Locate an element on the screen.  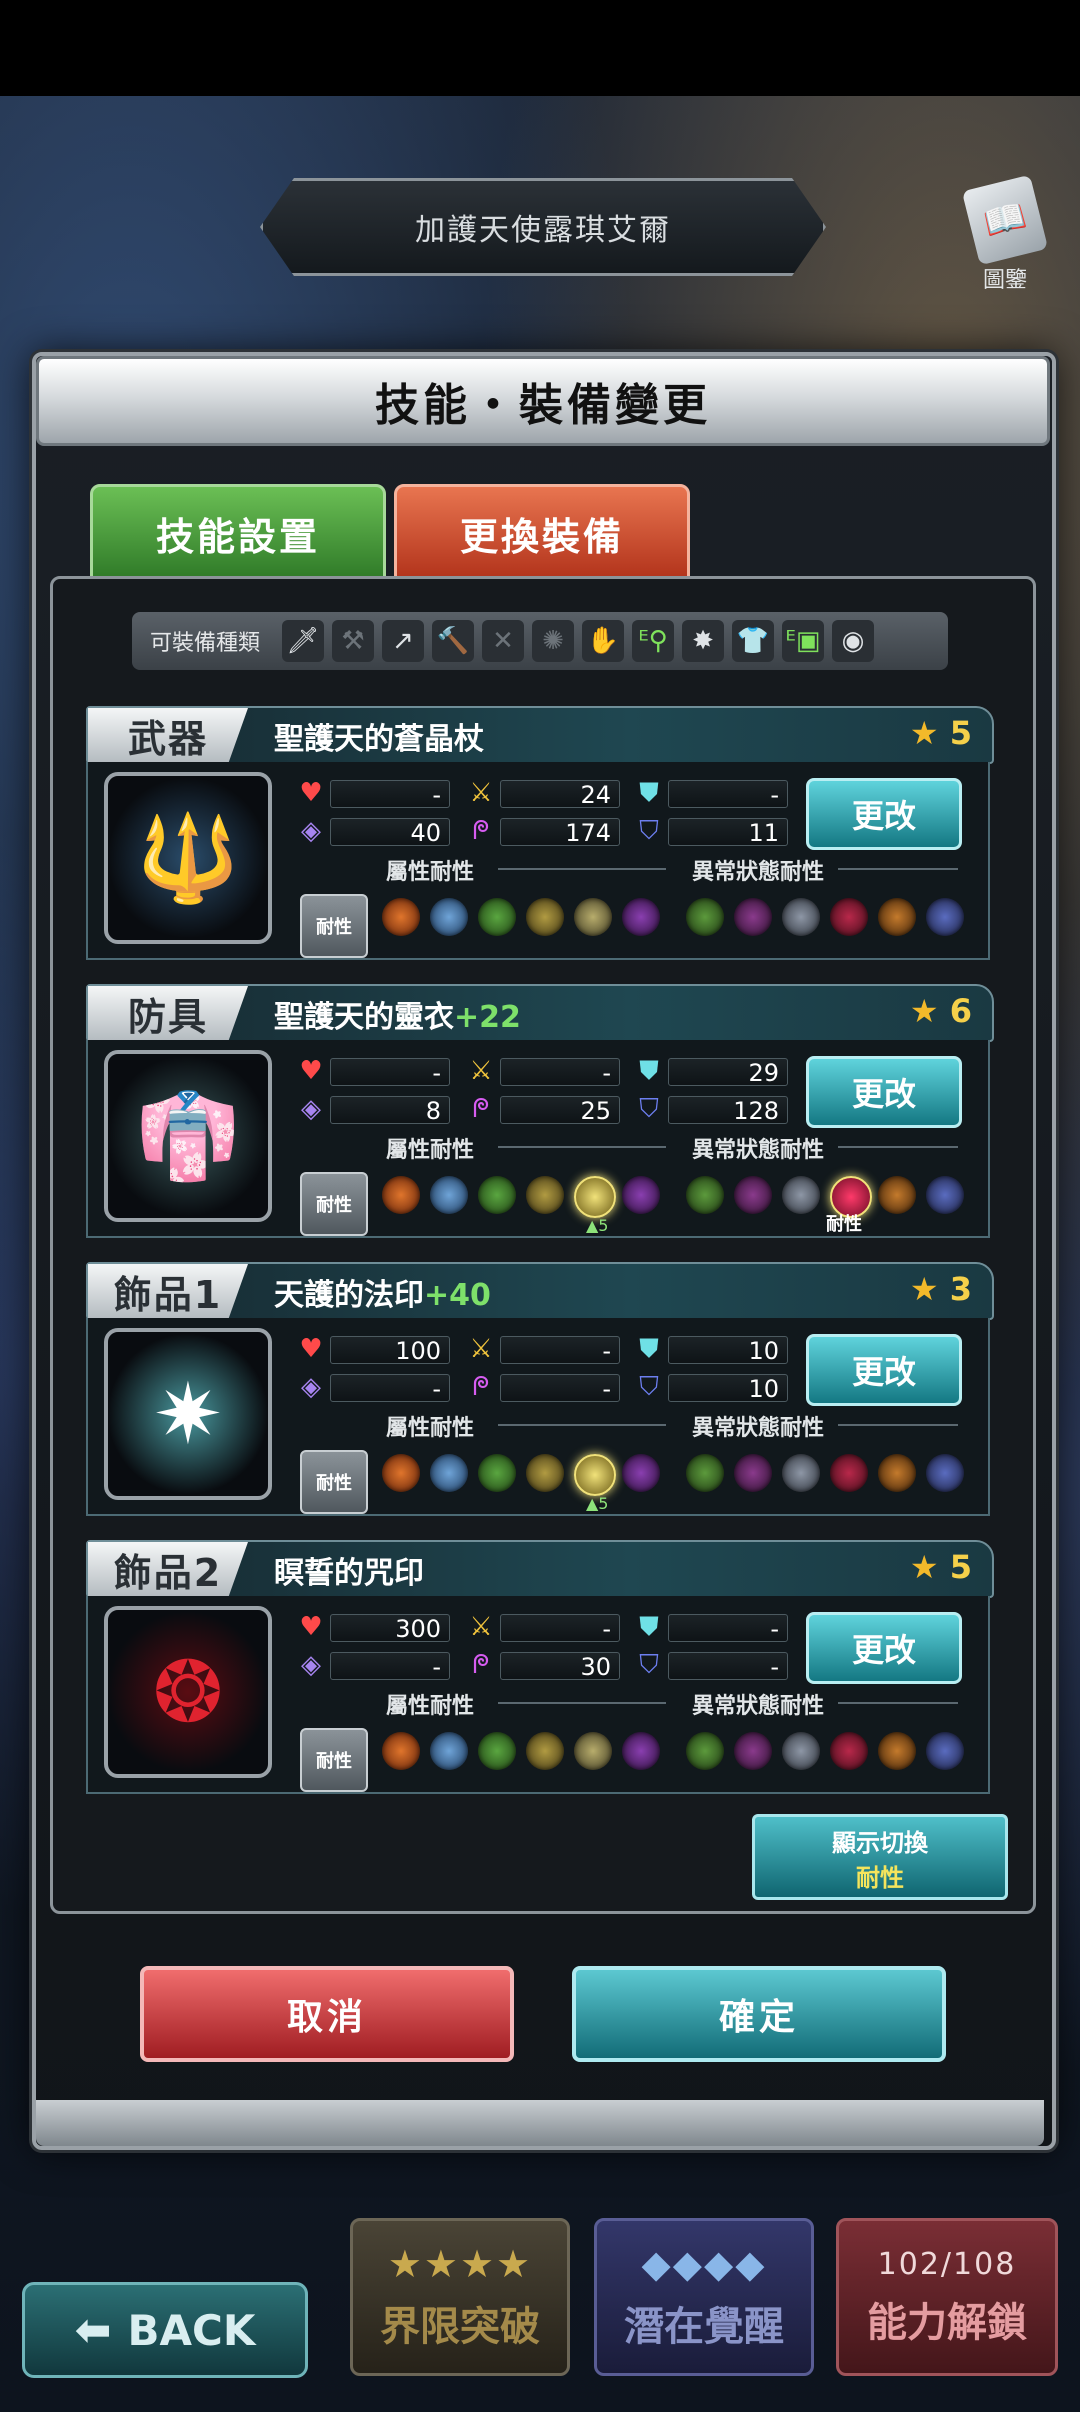
display-toggle-button: 顯示切換 耐性 is located at coordinates (880, 1857).